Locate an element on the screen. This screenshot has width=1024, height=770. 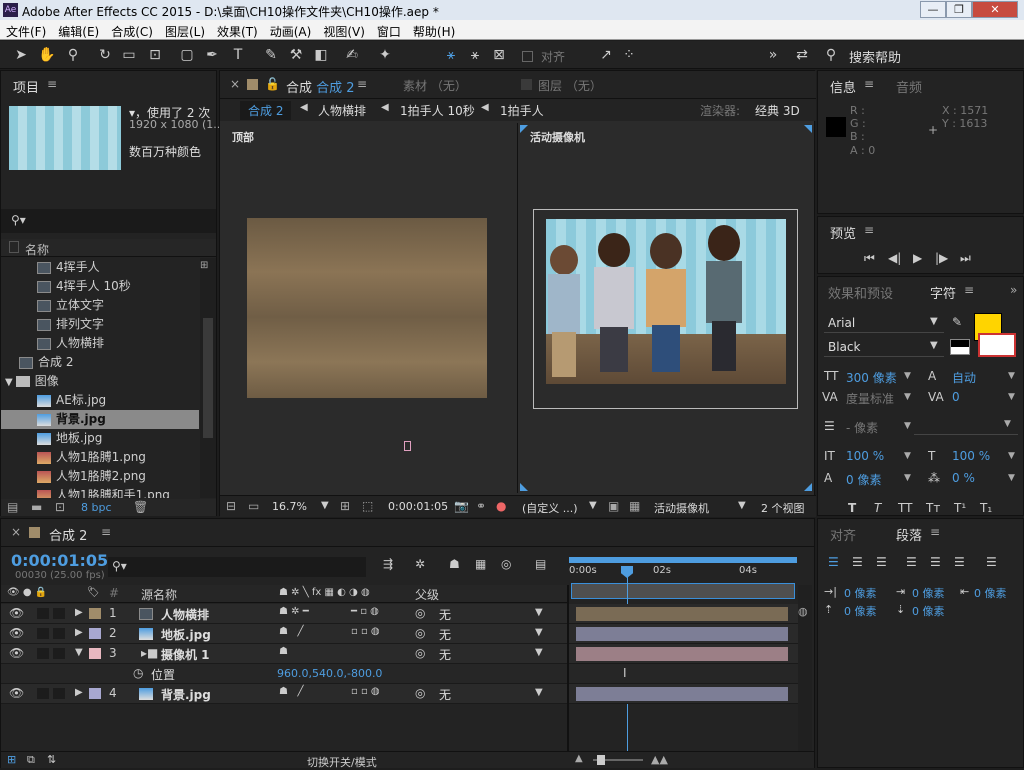
faux-italic-icon: T is located at coordinates (877, 508).